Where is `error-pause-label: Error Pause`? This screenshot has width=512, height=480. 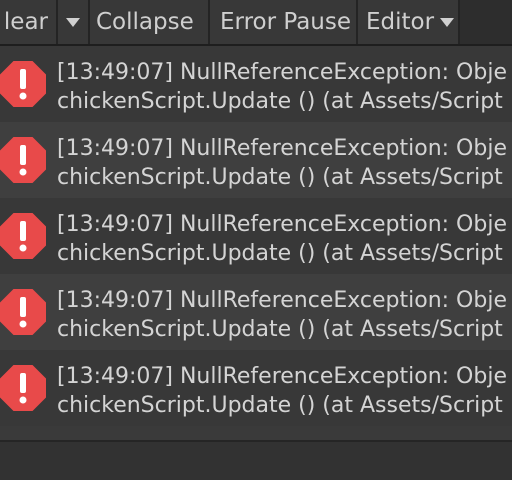
error-pause-label: Error Pause is located at coordinates (286, 22).